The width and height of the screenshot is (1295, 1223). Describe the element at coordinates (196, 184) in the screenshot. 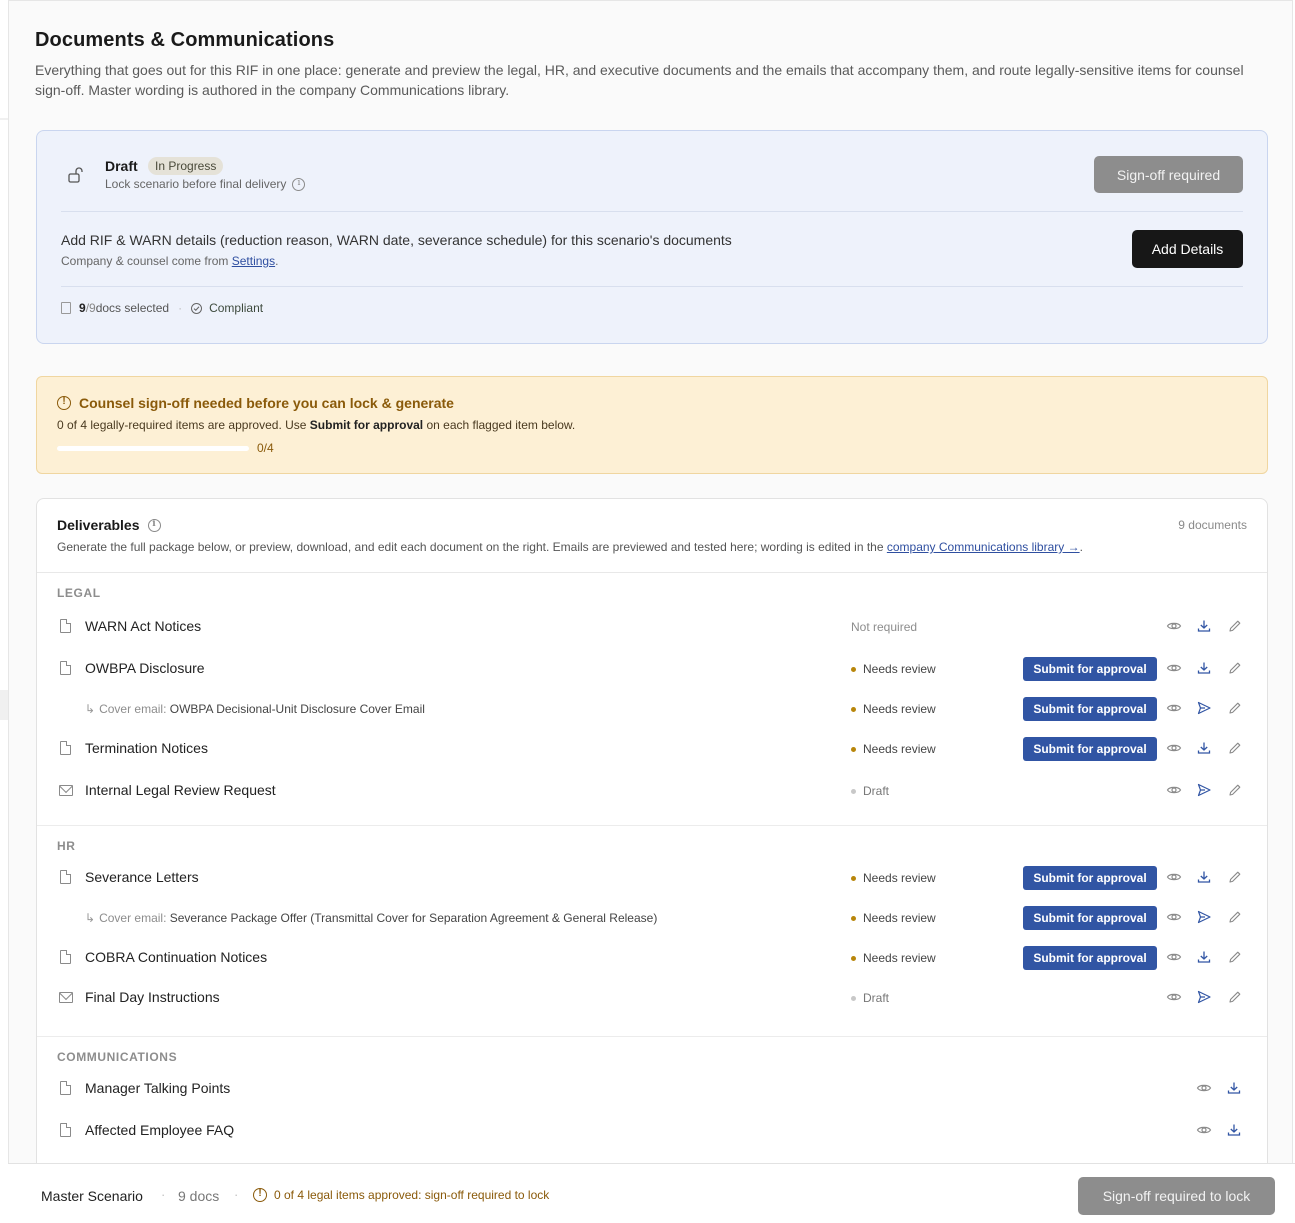

I see `lock-hint-text: Lock scenario before final delivery` at that location.